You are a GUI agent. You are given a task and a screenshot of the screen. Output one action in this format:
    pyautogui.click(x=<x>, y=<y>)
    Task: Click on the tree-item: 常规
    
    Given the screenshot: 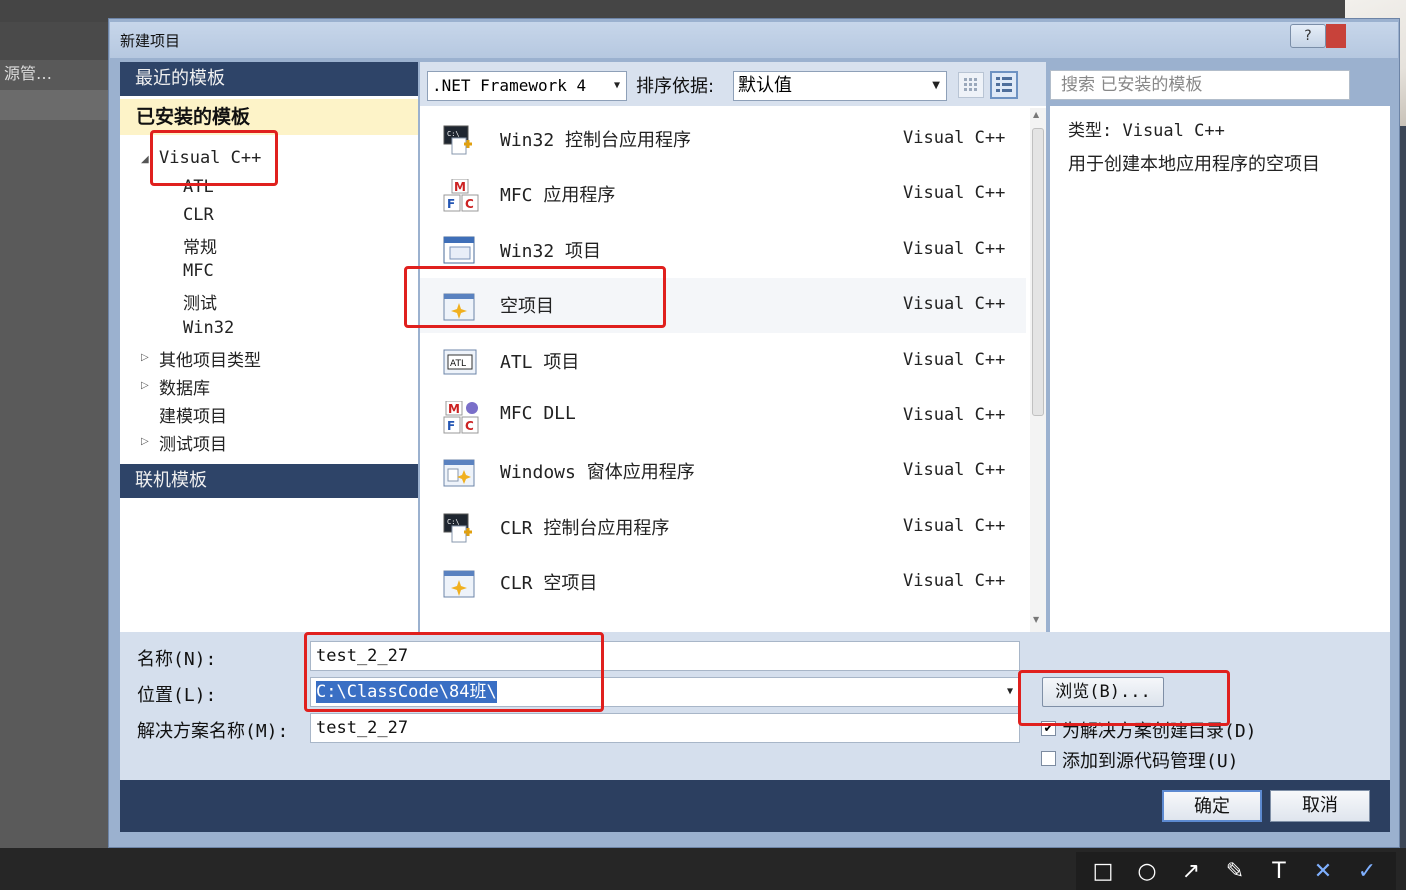 What is the action you would take?
    pyautogui.click(x=200, y=245)
    